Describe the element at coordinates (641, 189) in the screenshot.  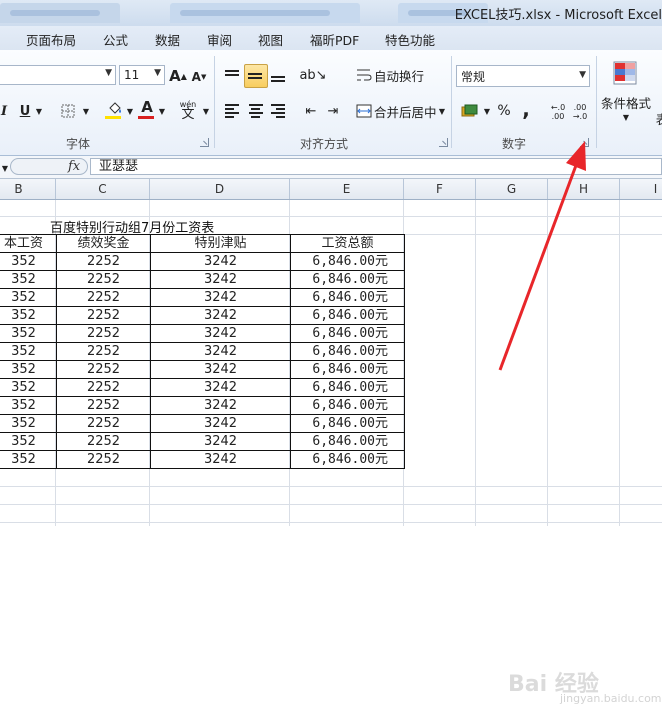
I see `column-header-i: I` at that location.